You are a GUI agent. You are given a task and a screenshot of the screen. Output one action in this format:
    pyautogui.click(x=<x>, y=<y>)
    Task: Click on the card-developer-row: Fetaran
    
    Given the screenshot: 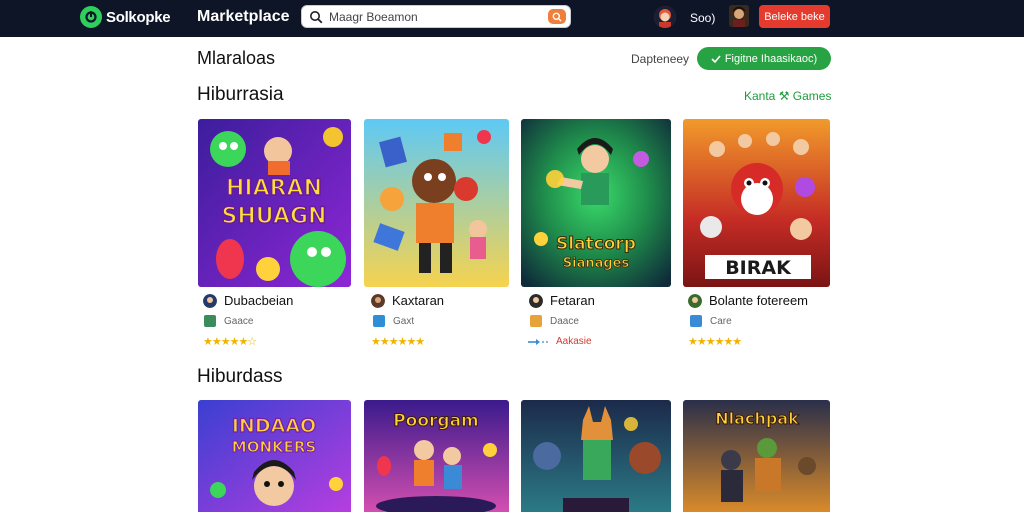 What is the action you would take?
    pyautogui.click(x=562, y=300)
    